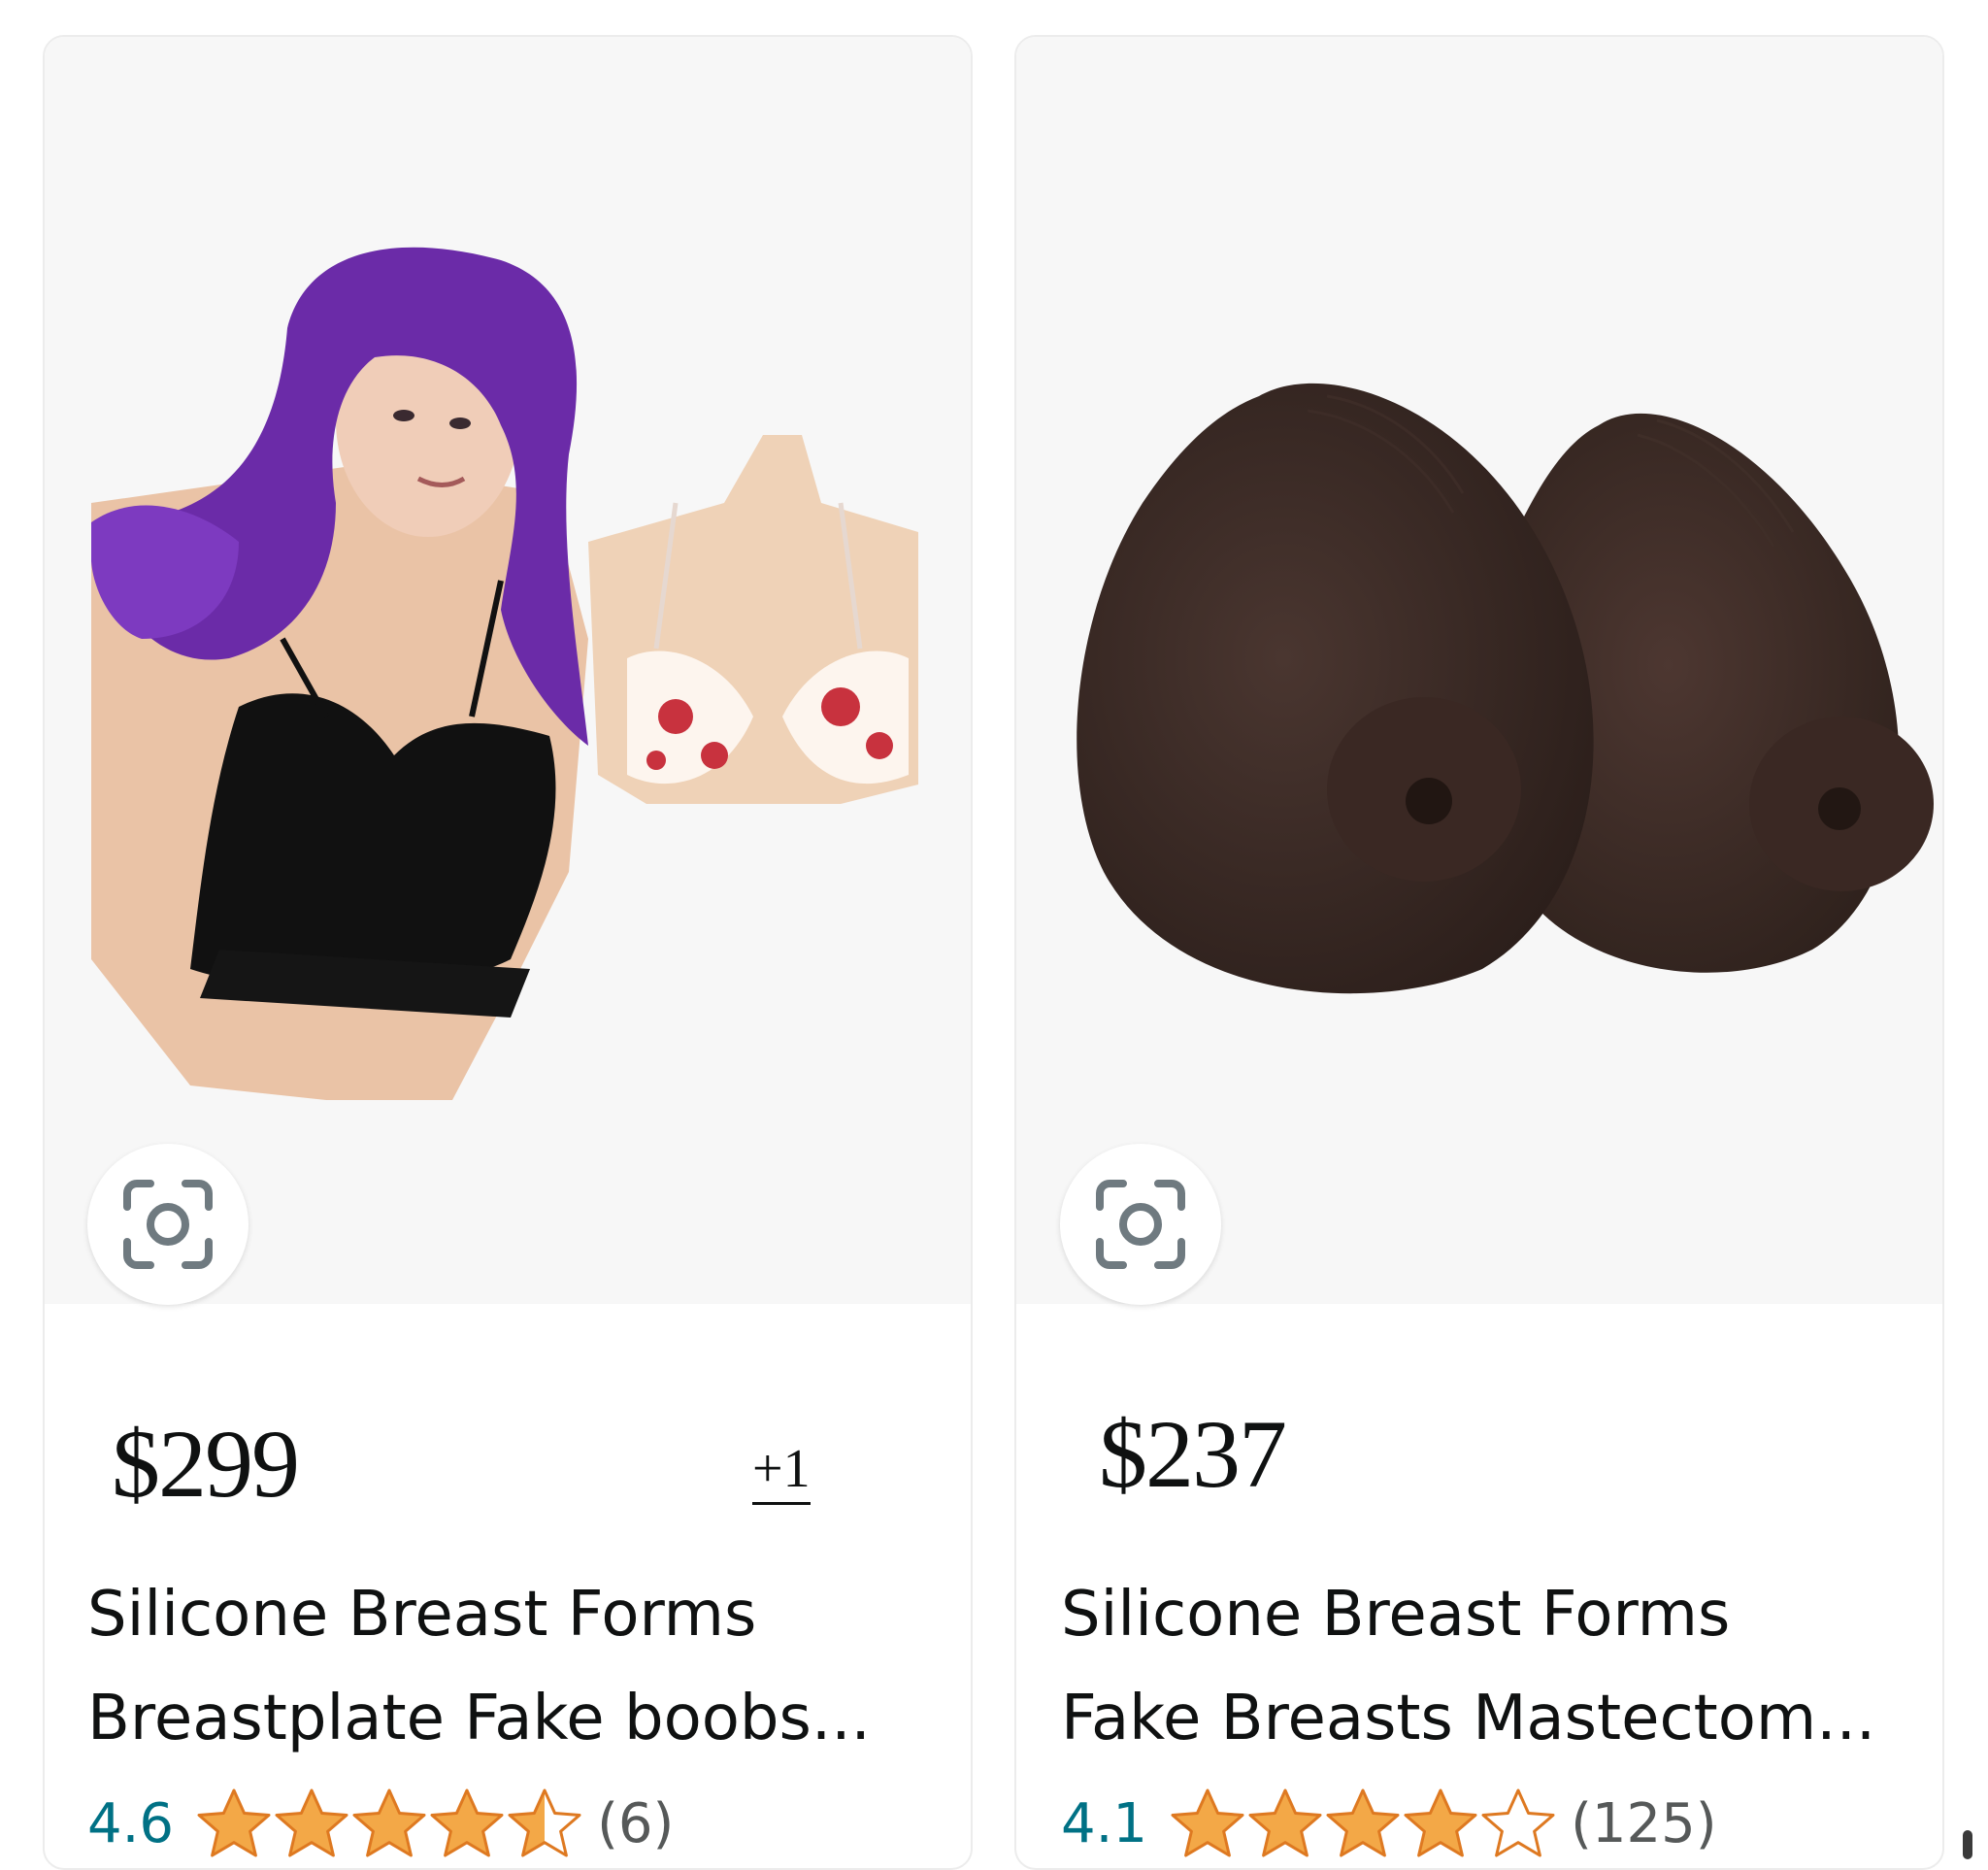  Describe the element at coordinates (131, 1823) in the screenshot. I see `rating-value: 4.6` at that location.